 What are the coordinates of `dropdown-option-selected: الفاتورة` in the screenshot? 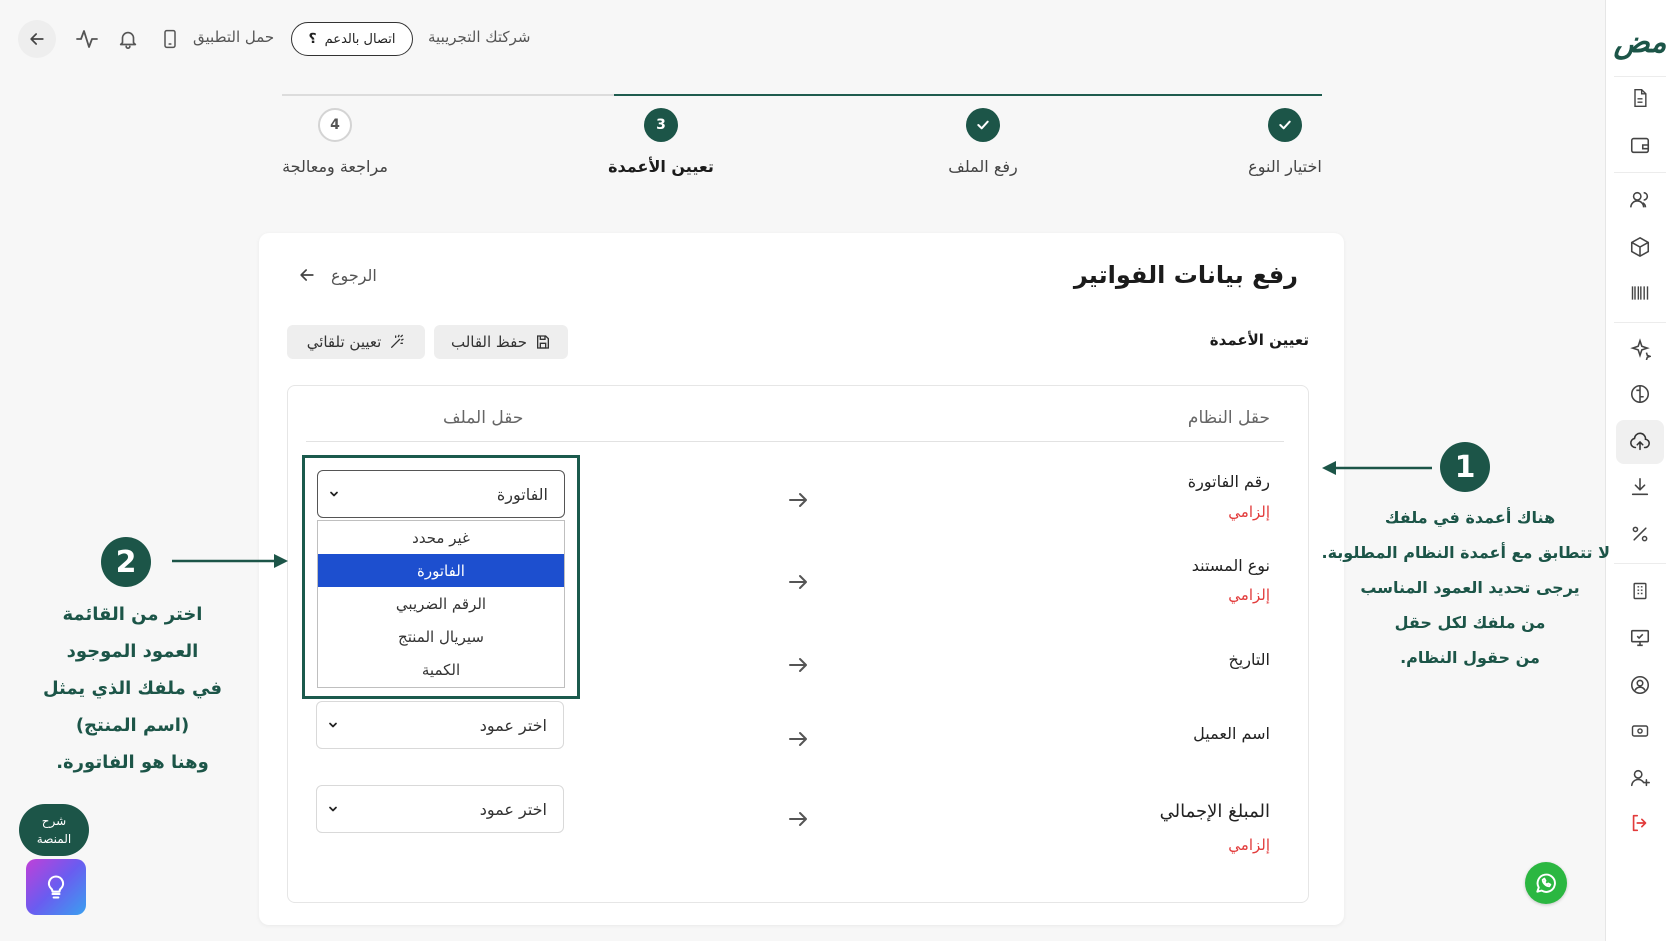 It's located at (441, 570).